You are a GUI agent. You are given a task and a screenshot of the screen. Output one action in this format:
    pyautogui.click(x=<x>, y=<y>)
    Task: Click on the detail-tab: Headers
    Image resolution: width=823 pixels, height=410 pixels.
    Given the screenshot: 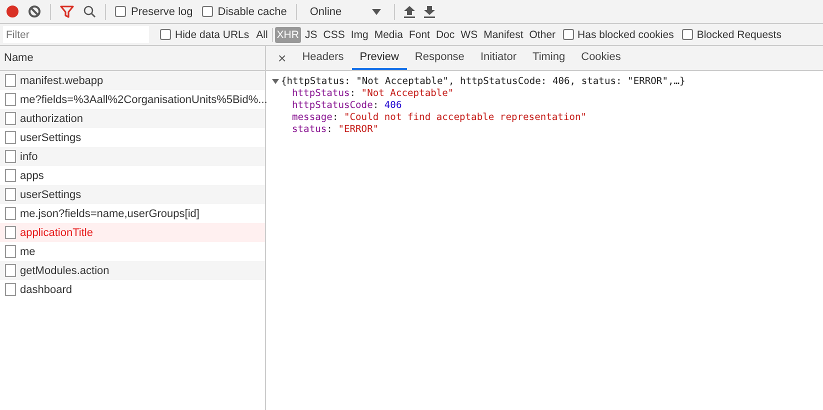 What is the action you would take?
    pyautogui.click(x=323, y=58)
    